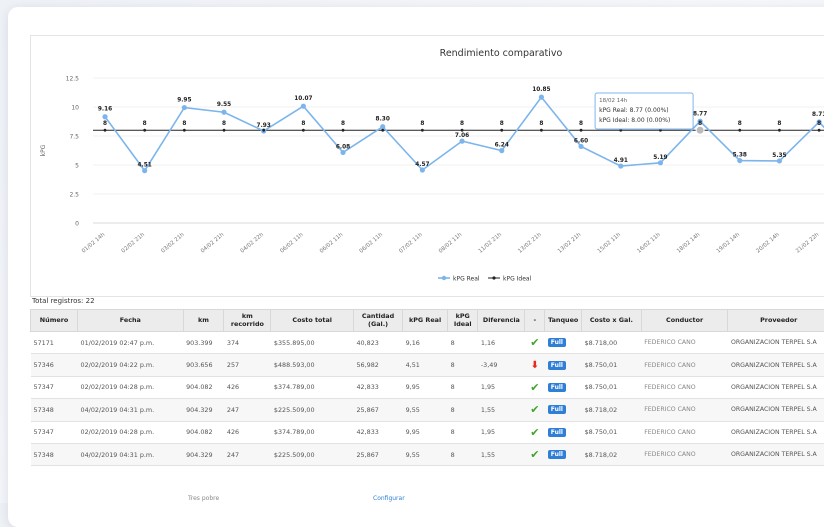 The height and width of the screenshot is (527, 824). Describe the element at coordinates (563, 321) in the screenshot. I see `column-header: Tanqueo` at that location.